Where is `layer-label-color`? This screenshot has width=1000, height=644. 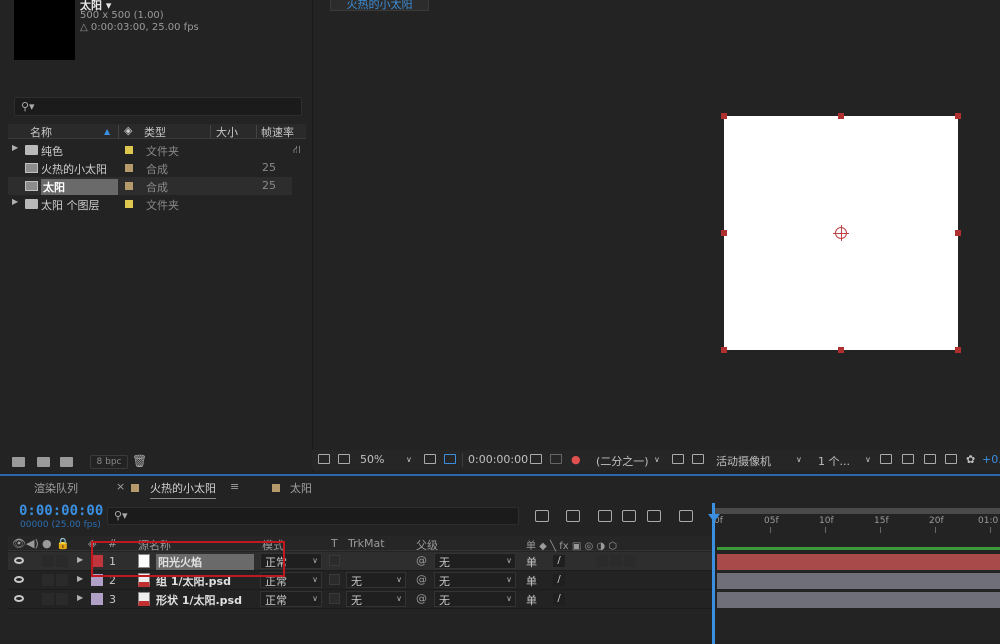
layer-label-color is located at coordinates (97, 599).